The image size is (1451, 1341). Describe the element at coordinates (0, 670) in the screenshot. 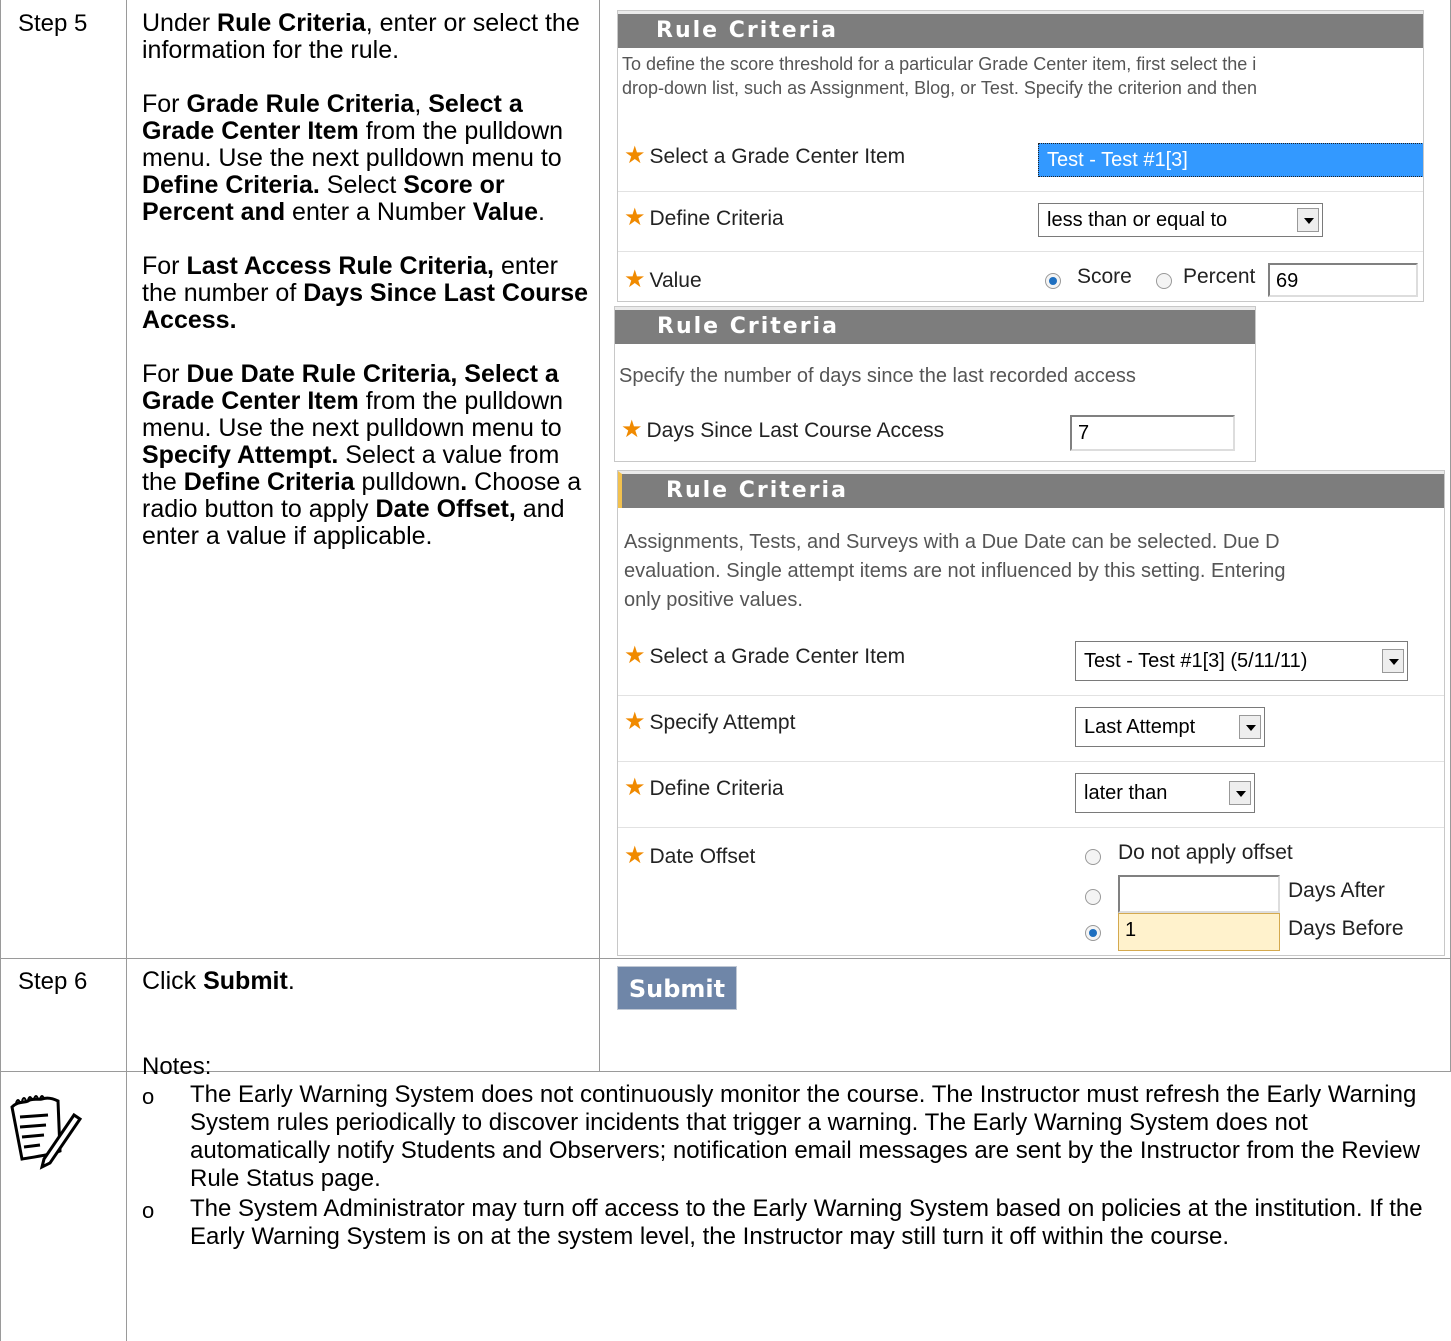

I see `table-border-left` at that location.